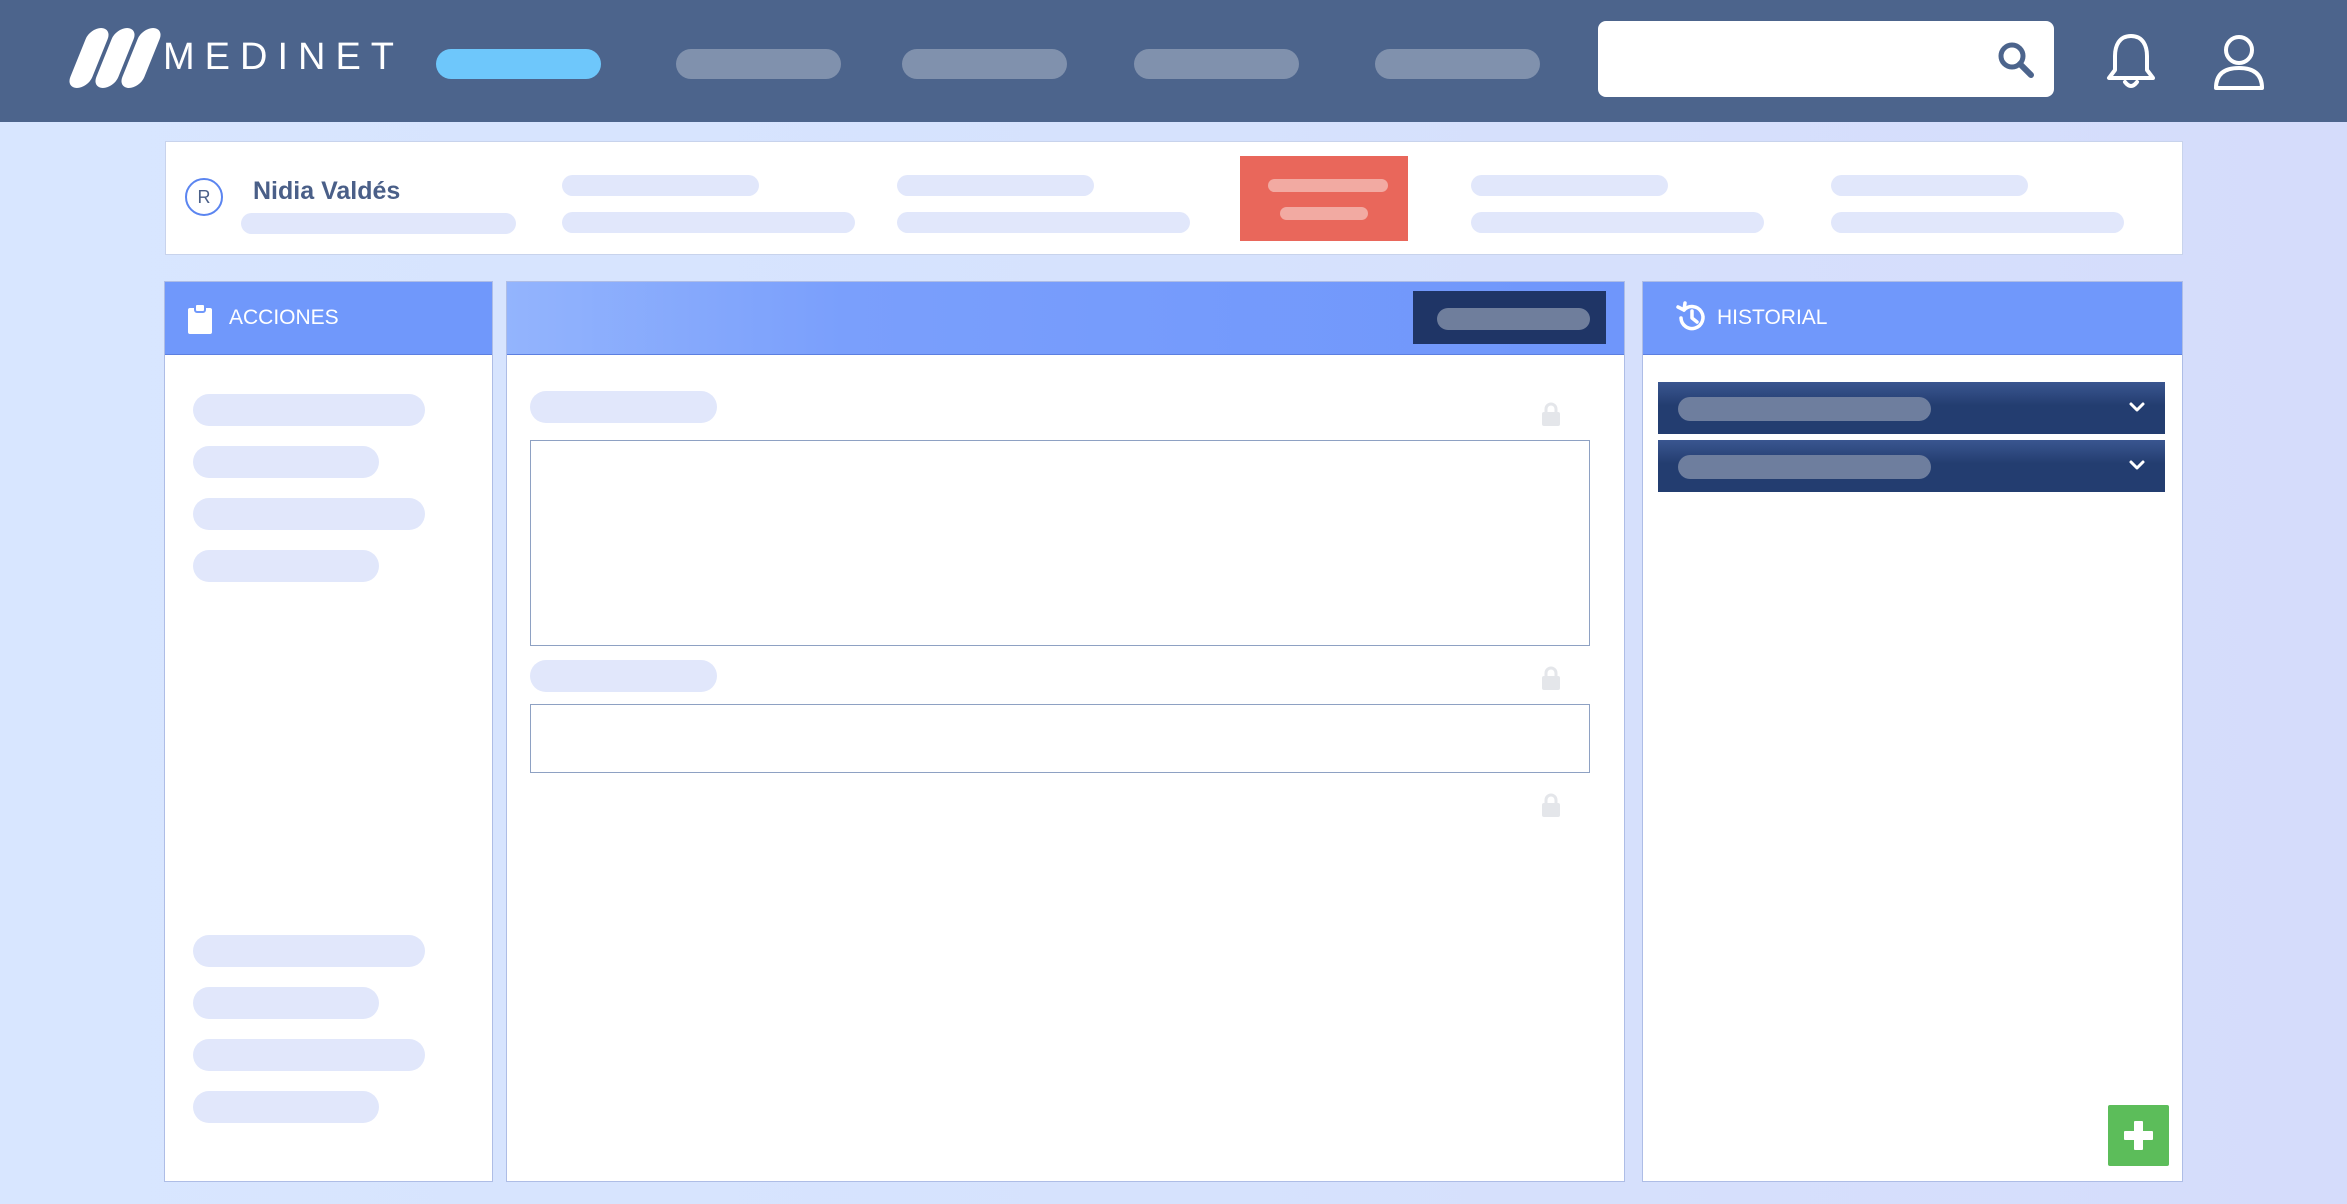 The image size is (2347, 1204). I want to click on text-input-field, so click(1060, 738).